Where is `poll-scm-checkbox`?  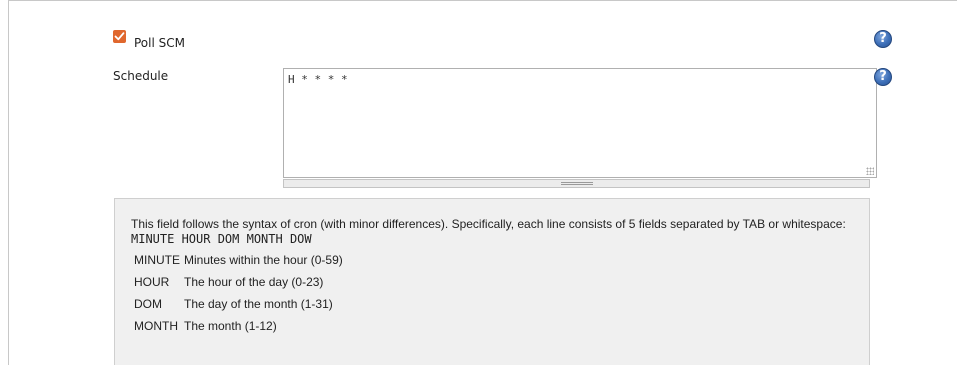 poll-scm-checkbox is located at coordinates (119, 36).